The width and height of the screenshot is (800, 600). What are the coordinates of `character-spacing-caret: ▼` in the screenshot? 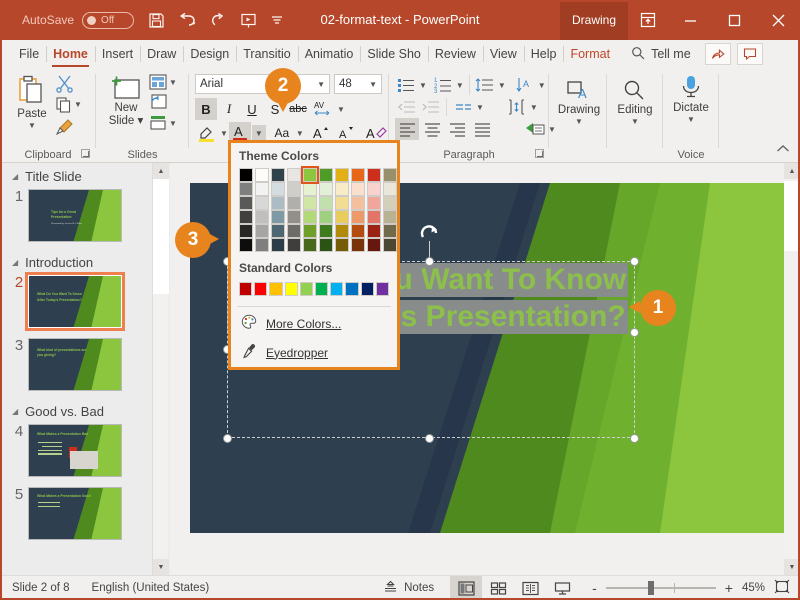 It's located at (341, 109).